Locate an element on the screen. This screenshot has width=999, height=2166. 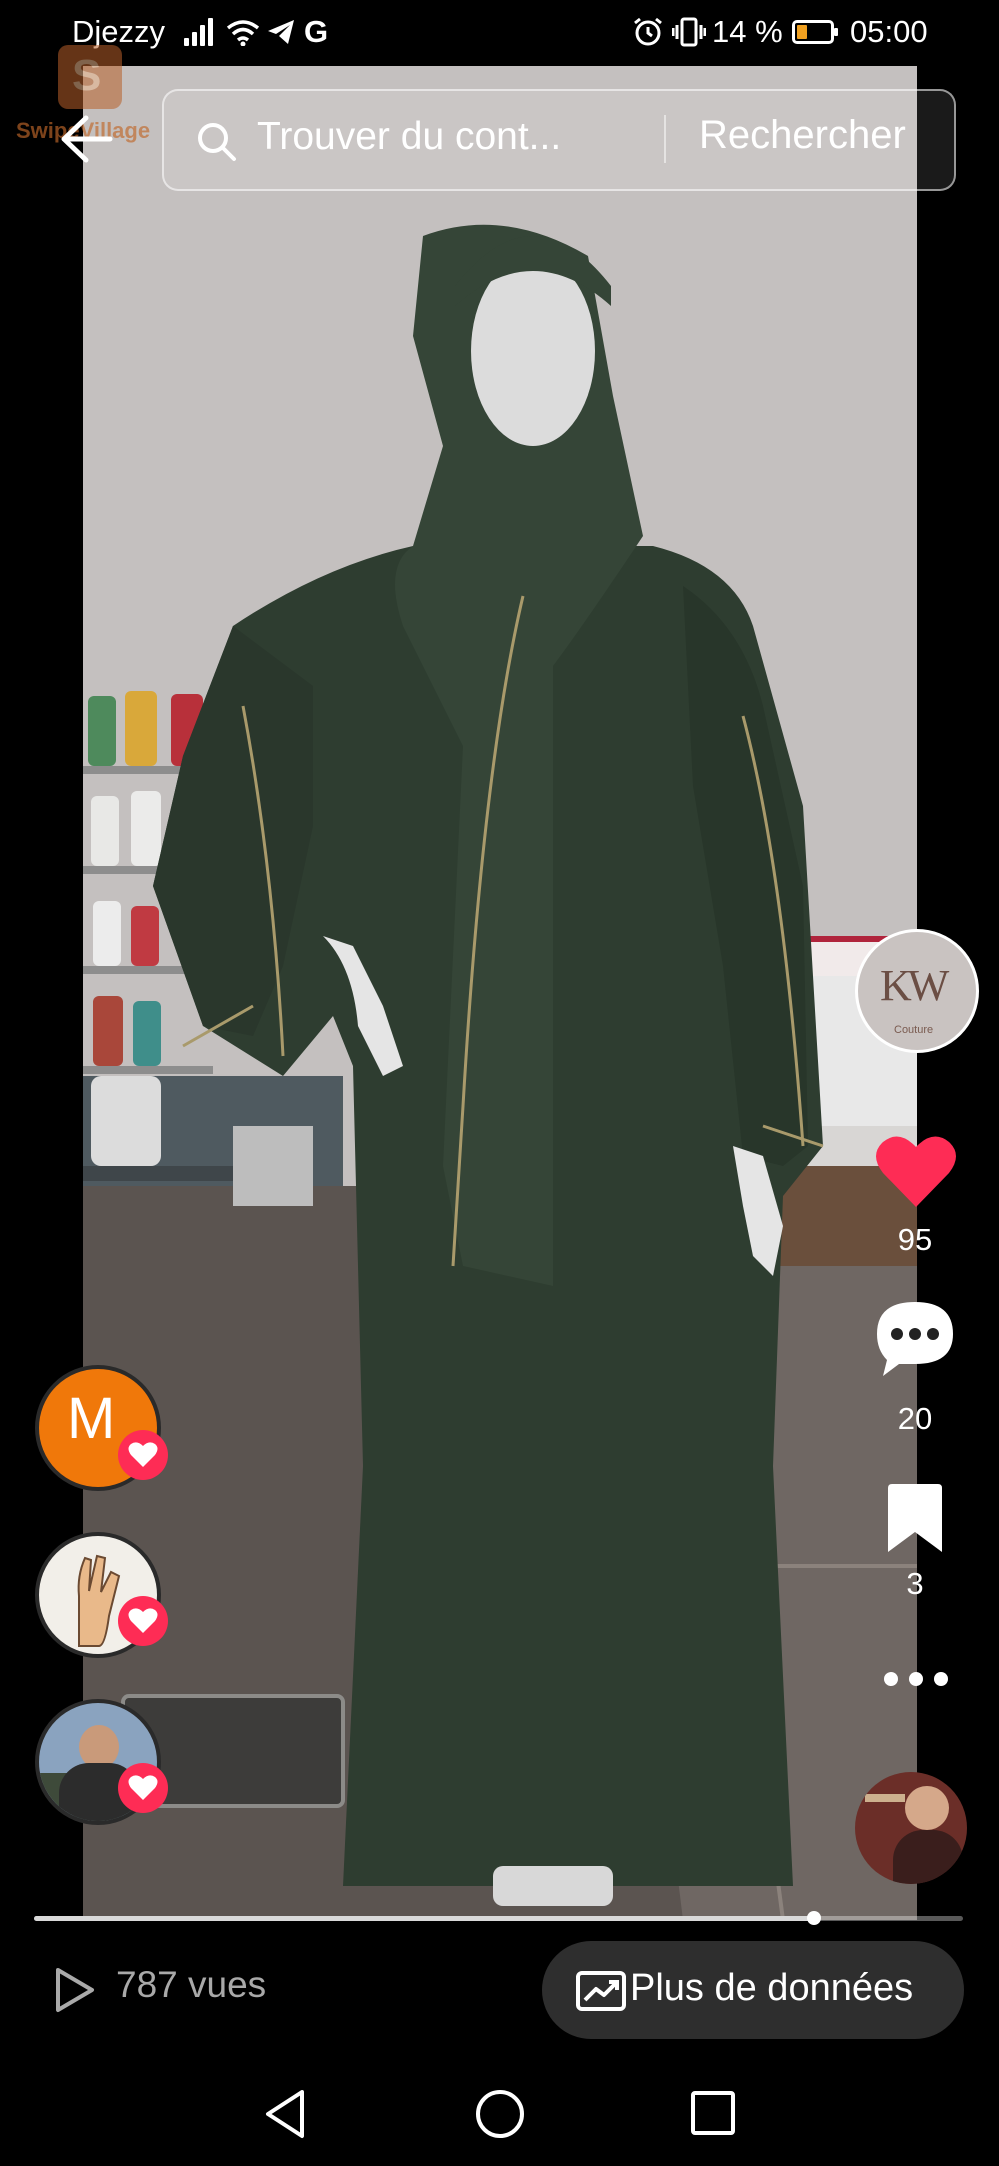
battery-percent: 14 % is located at coordinates (747, 31).